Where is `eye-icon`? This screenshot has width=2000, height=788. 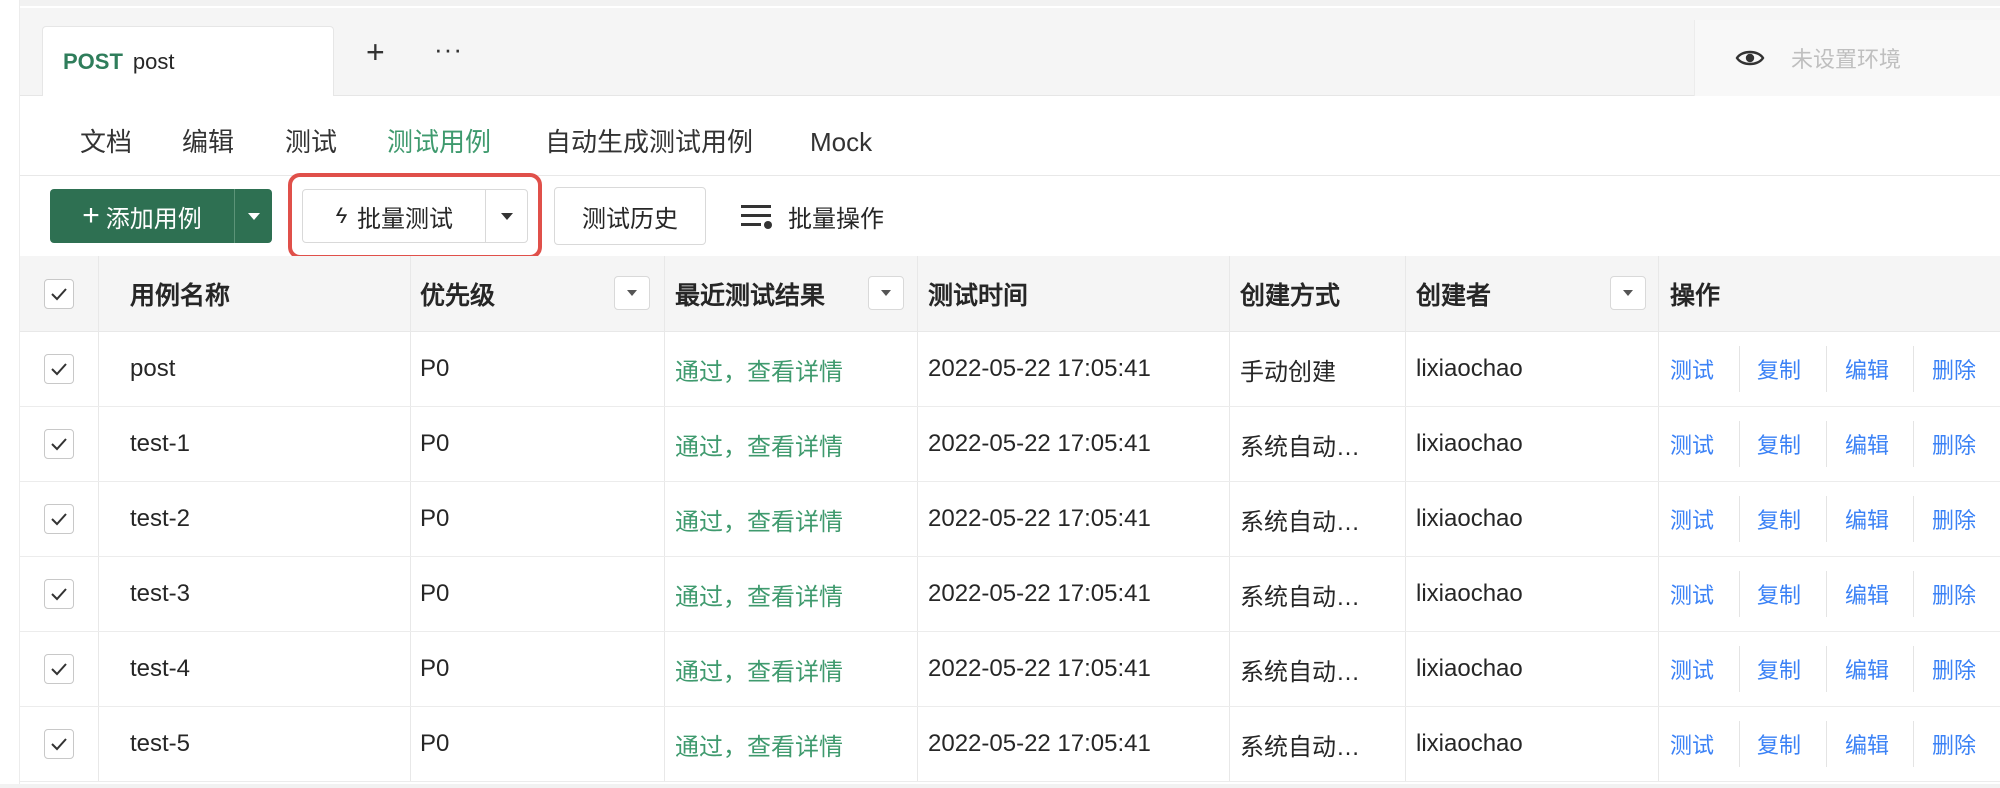 eye-icon is located at coordinates (1750, 58).